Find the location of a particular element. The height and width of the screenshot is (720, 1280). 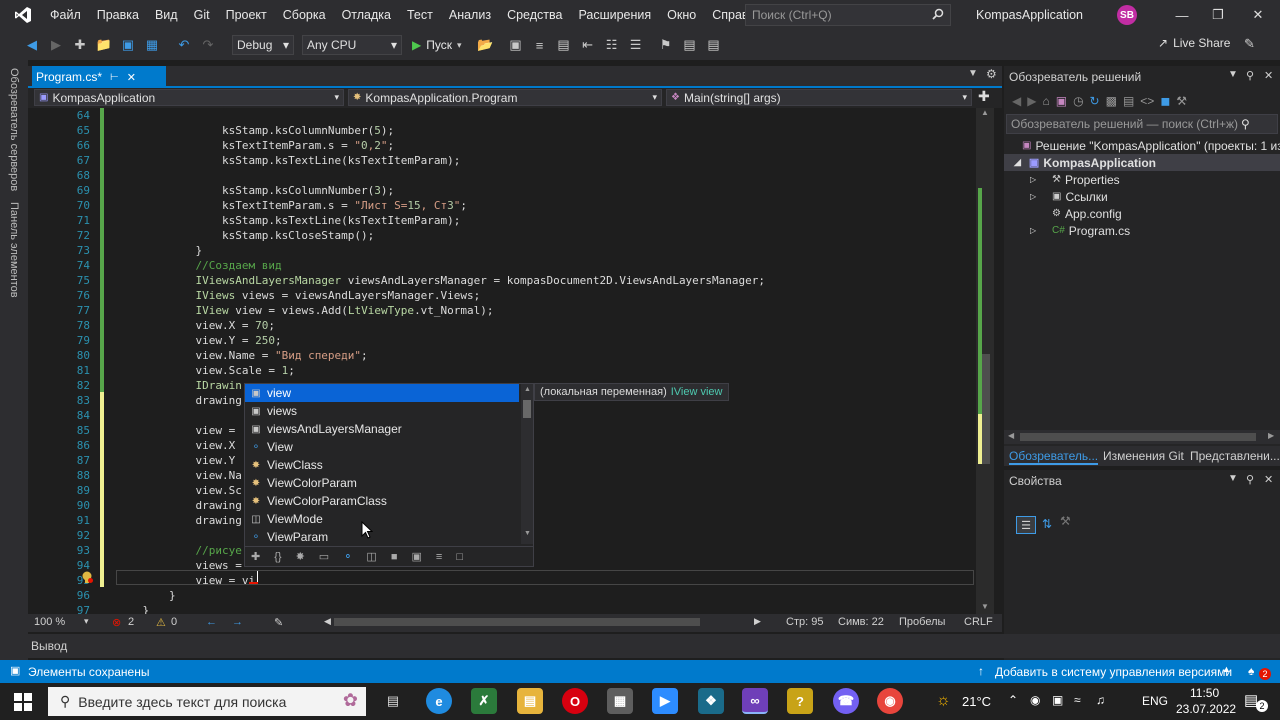

visual-studio-logo-icon is located at coordinates (23, 15).